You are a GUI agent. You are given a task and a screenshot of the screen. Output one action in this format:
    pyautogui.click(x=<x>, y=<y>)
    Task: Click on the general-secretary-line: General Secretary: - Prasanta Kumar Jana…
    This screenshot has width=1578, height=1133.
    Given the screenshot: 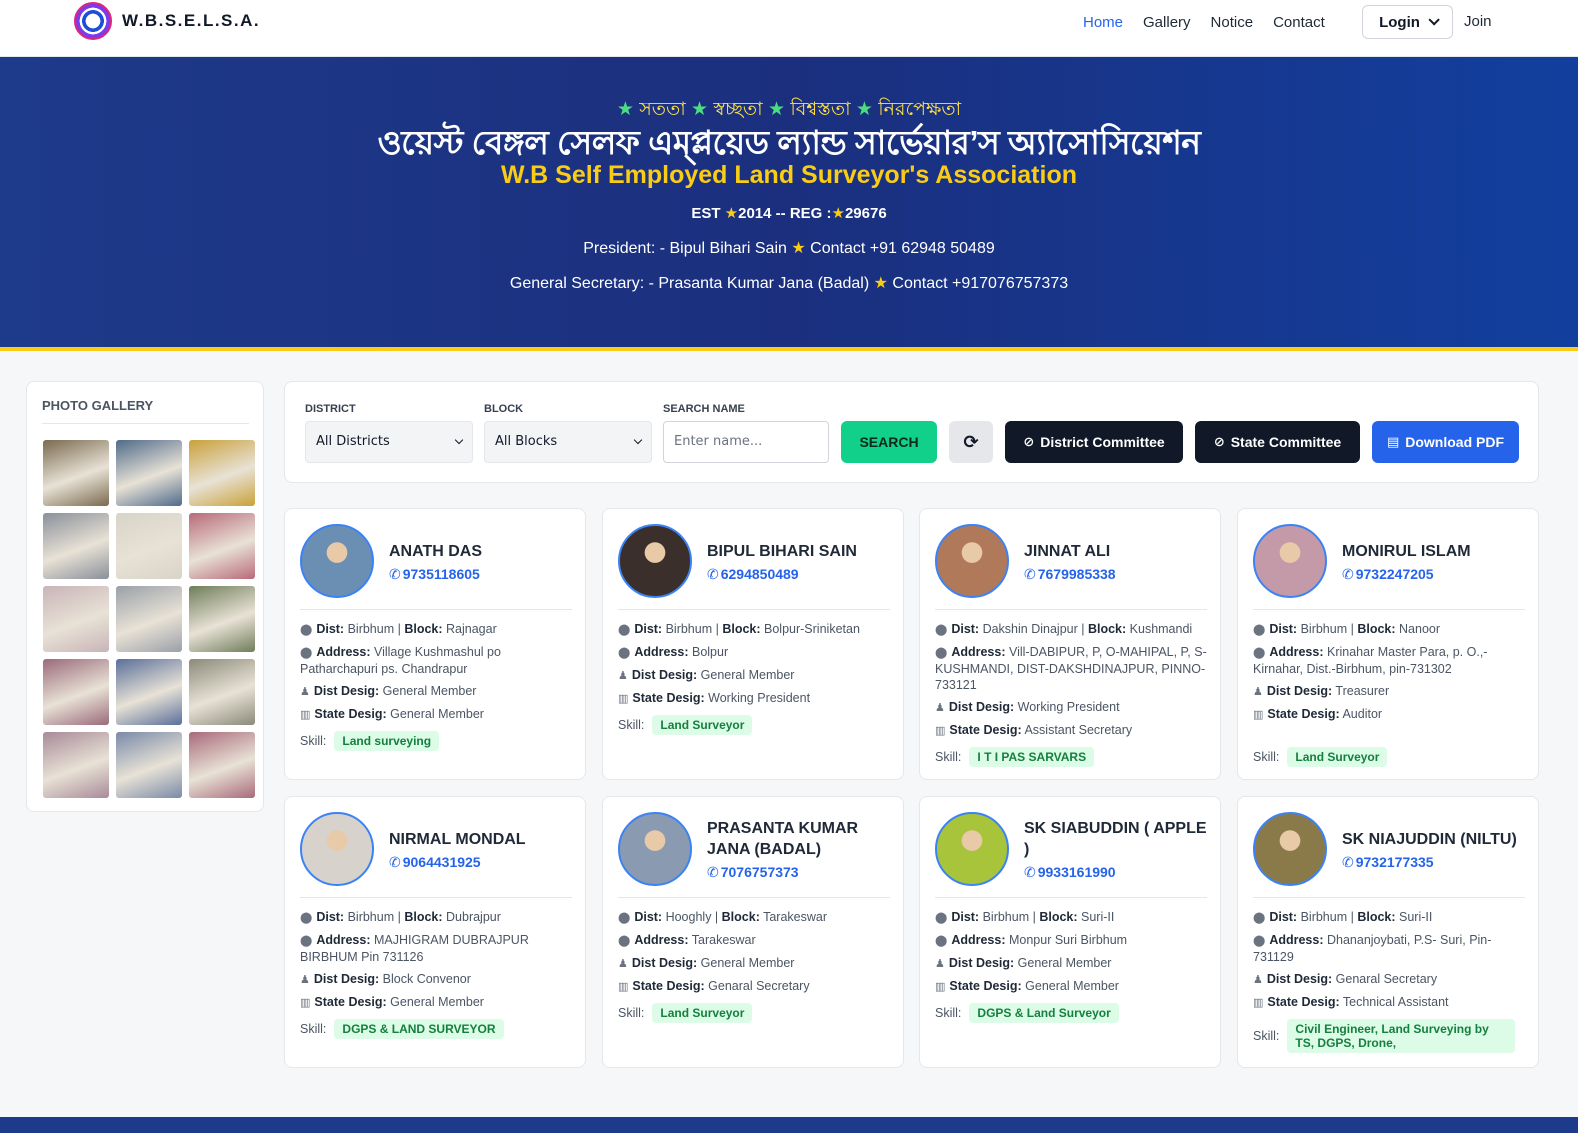 What is the action you would take?
    pyautogui.click(x=789, y=283)
    